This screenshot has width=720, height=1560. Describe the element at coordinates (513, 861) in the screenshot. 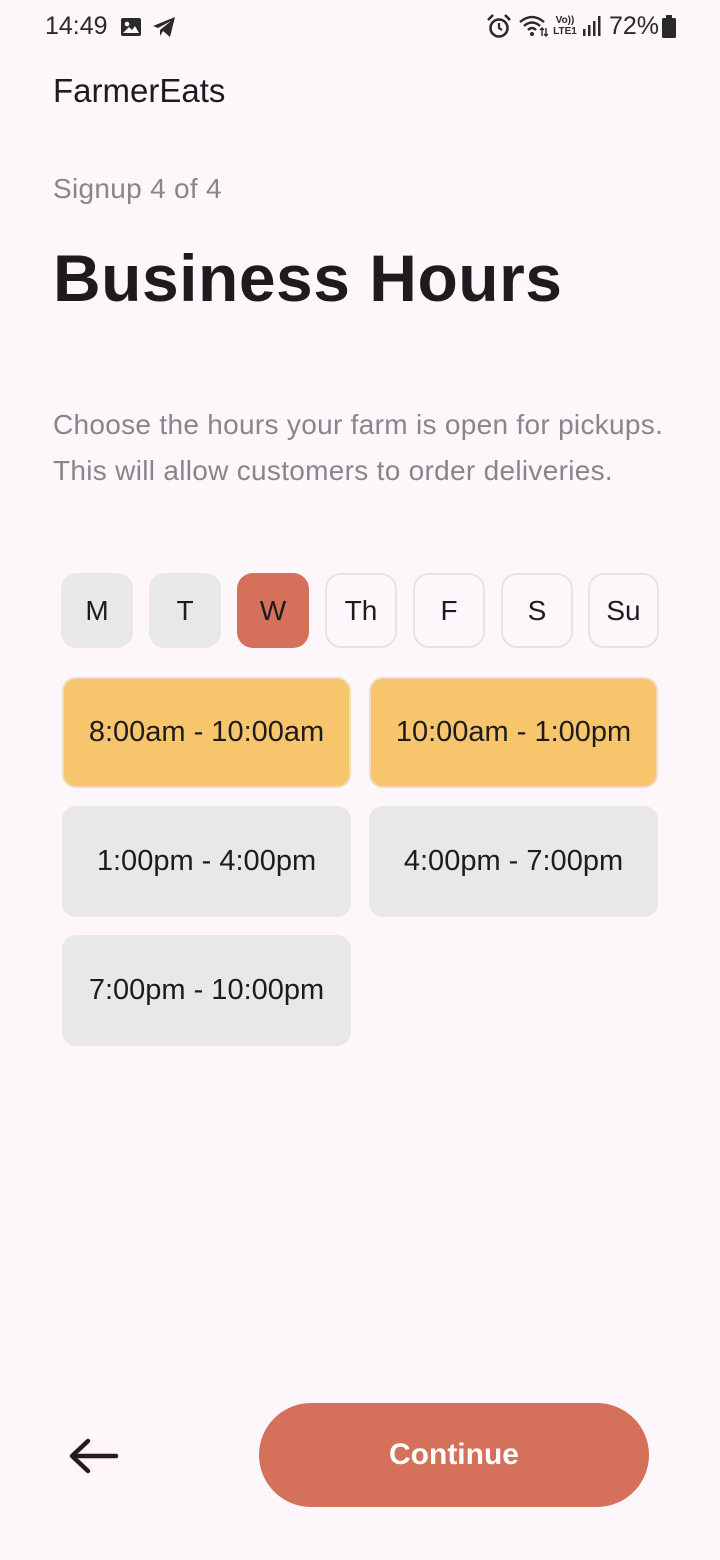

I see `time-slot-4pm-7pm: 4:00pm - 7:00pm` at that location.